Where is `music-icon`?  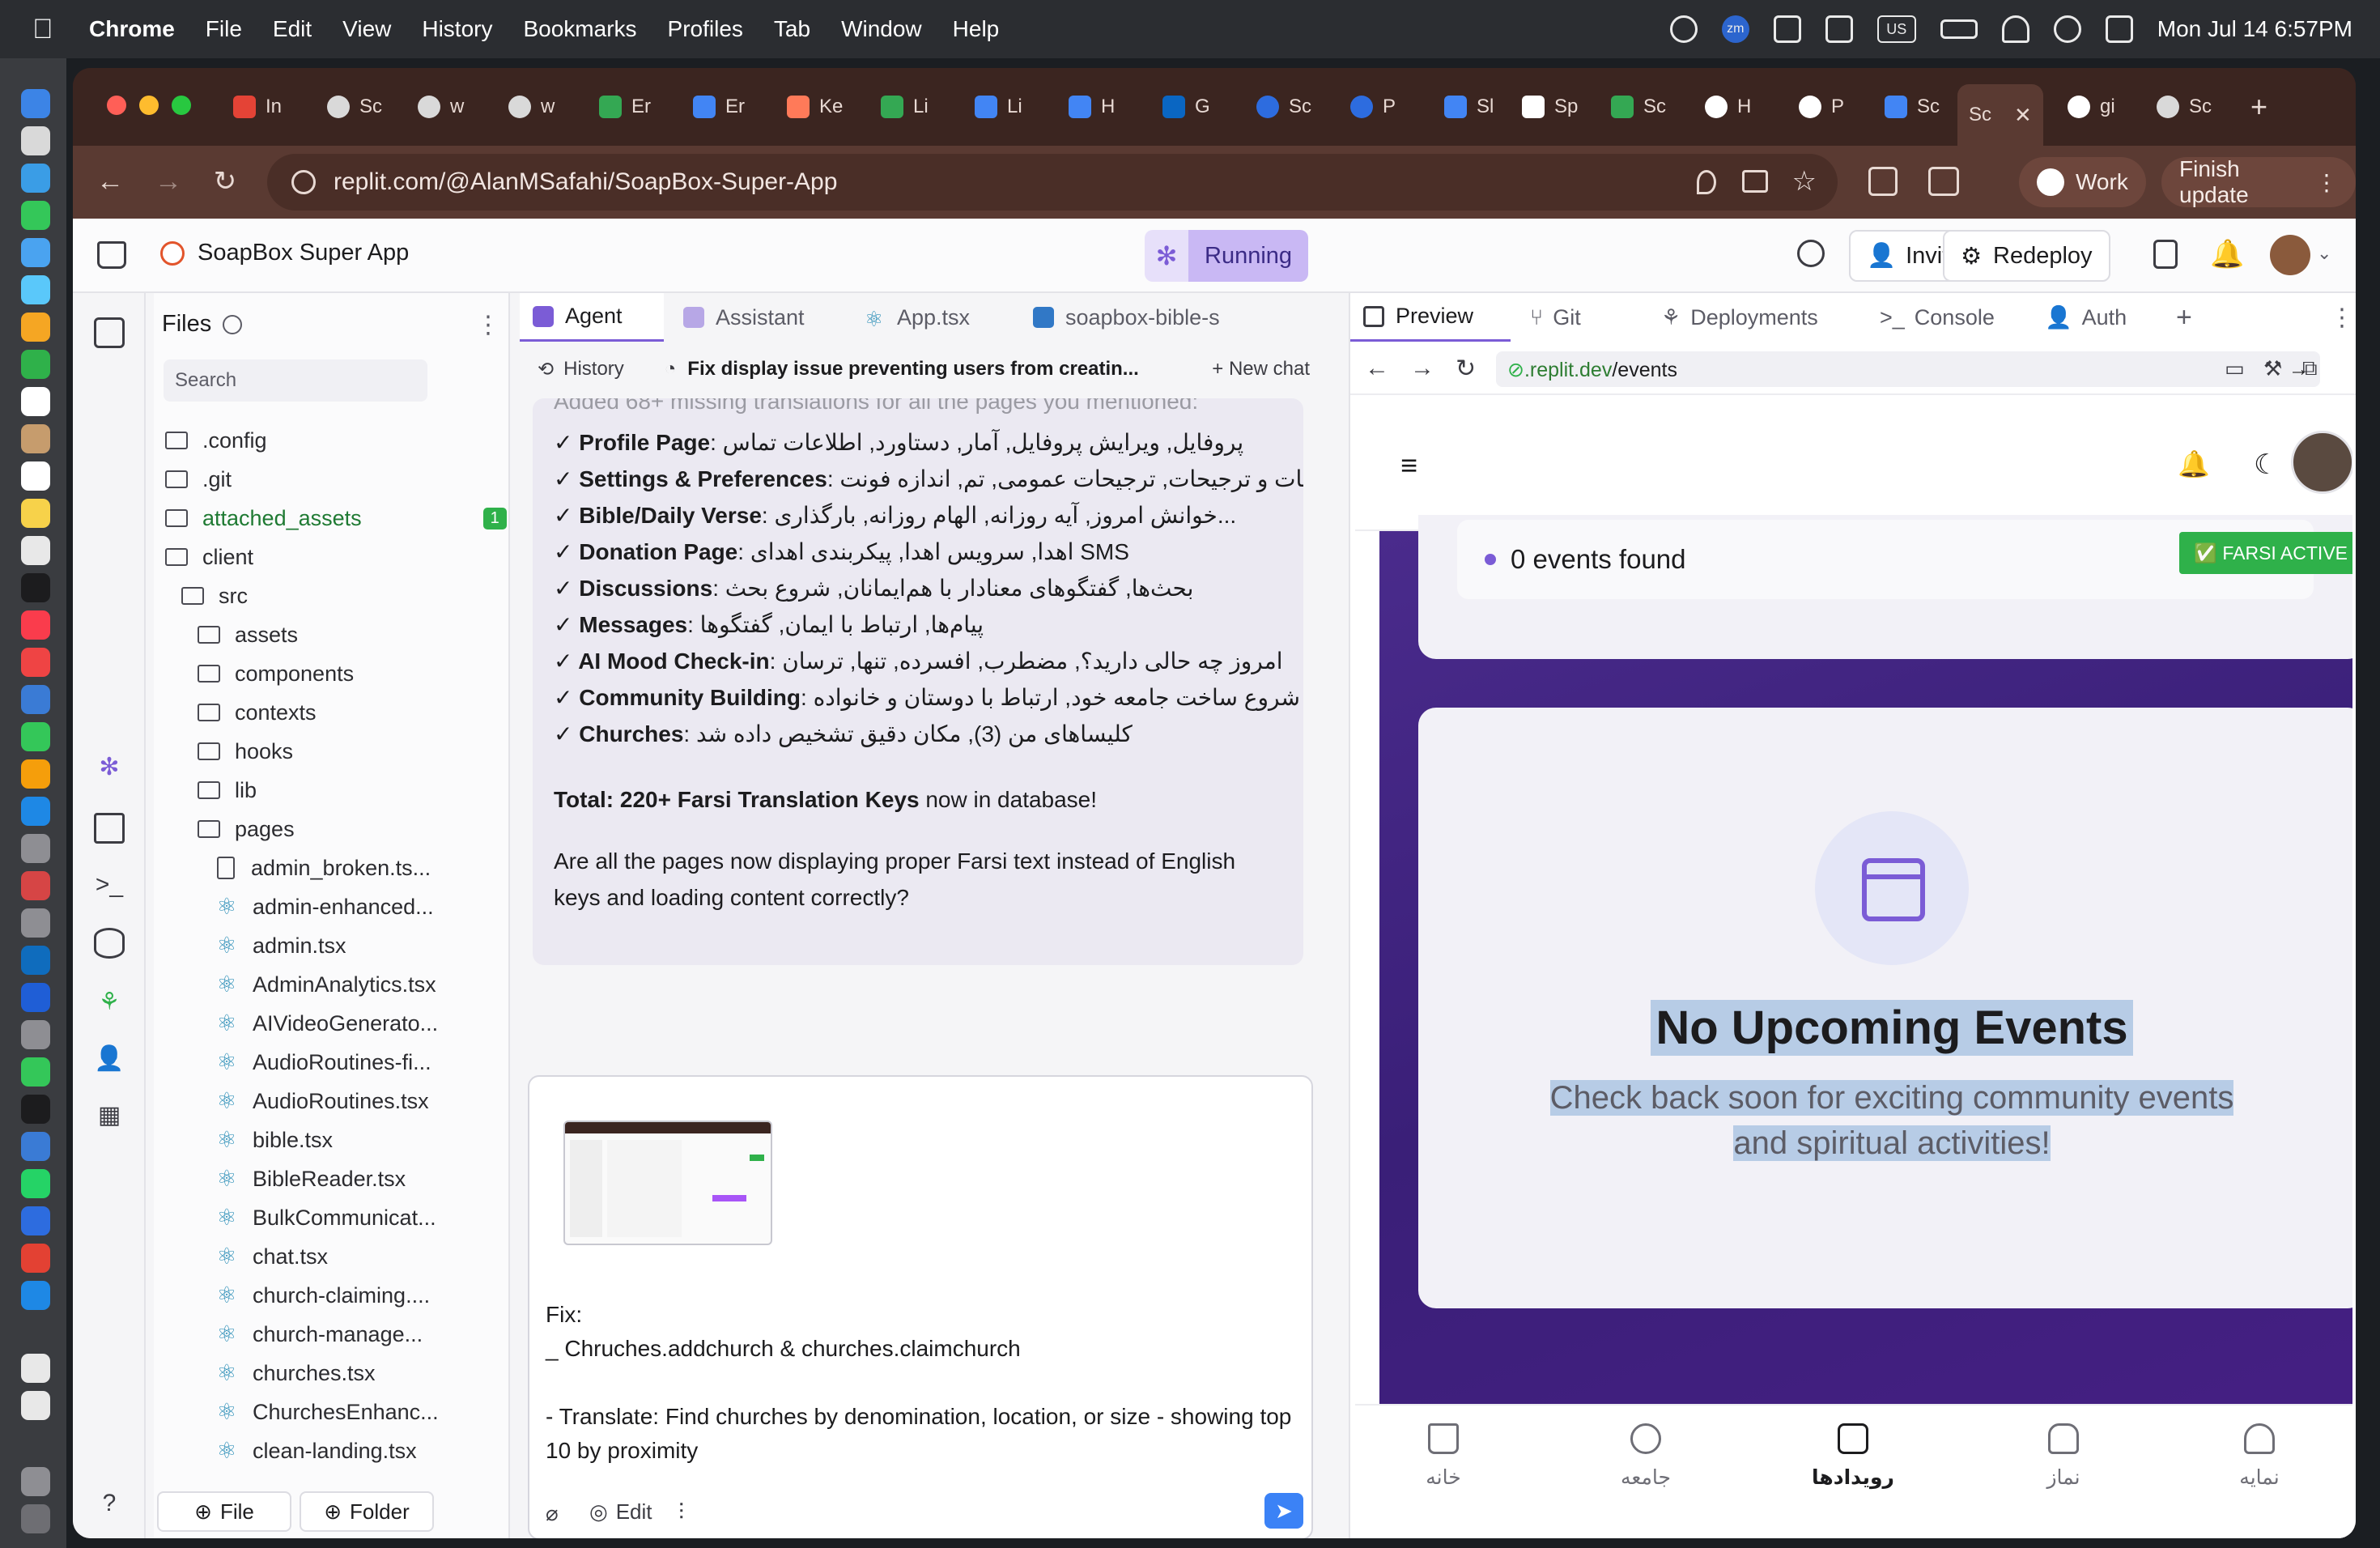 music-icon is located at coordinates (35, 625).